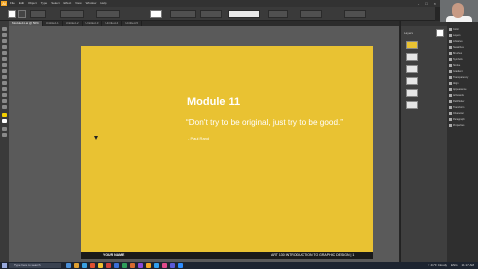 The height and width of the screenshot is (269, 478). Describe the element at coordinates (4, 83) in the screenshot. I see `eraser-tool-icon` at that location.